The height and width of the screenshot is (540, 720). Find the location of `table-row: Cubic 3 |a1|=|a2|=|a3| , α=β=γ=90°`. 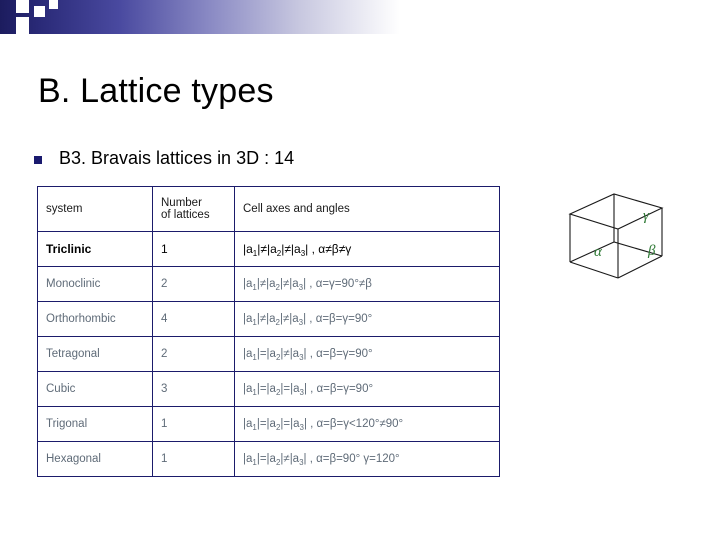

table-row: Cubic 3 |a1|=|a2|=|a3| , α=β=γ=90° is located at coordinates (268, 389).